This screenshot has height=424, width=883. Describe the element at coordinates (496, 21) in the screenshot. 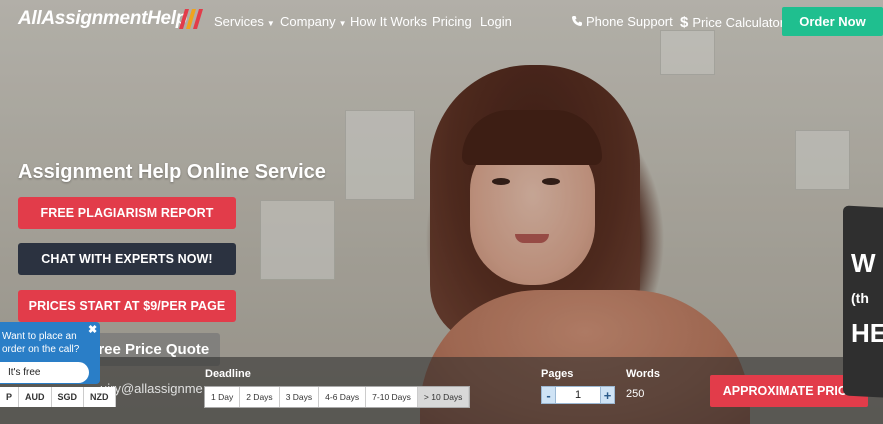

I see `nav-login: Login` at that location.